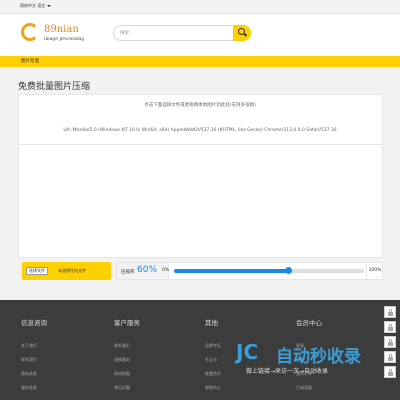  Describe the element at coordinates (34, 323) in the screenshot. I see `footer-heading: 信息咨询` at that location.